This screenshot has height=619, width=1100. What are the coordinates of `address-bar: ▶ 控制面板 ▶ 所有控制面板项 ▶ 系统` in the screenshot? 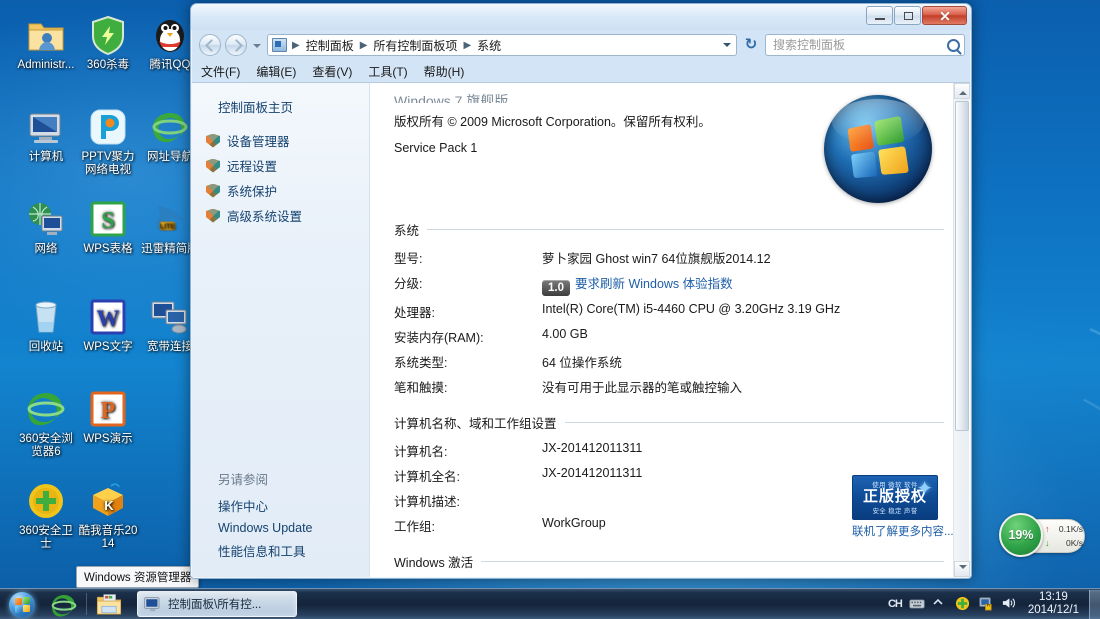 It's located at (502, 45).